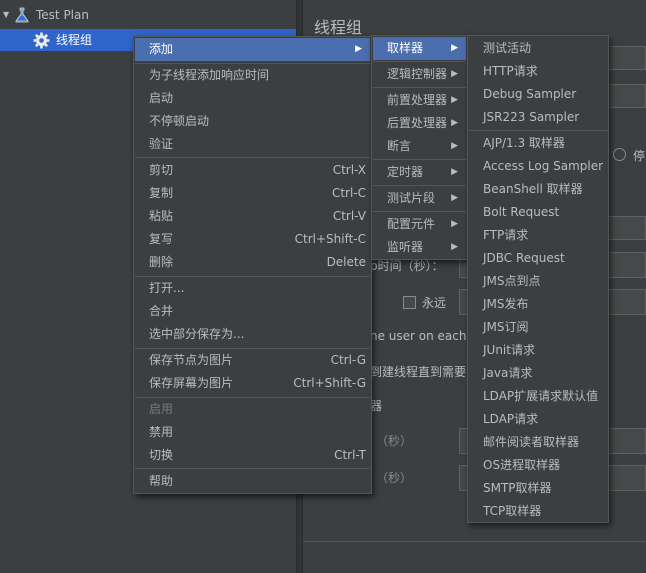  Describe the element at coordinates (419, 74) in the screenshot. I see `submenu-item-logic-controller: 逻辑控制器 ▶` at that location.